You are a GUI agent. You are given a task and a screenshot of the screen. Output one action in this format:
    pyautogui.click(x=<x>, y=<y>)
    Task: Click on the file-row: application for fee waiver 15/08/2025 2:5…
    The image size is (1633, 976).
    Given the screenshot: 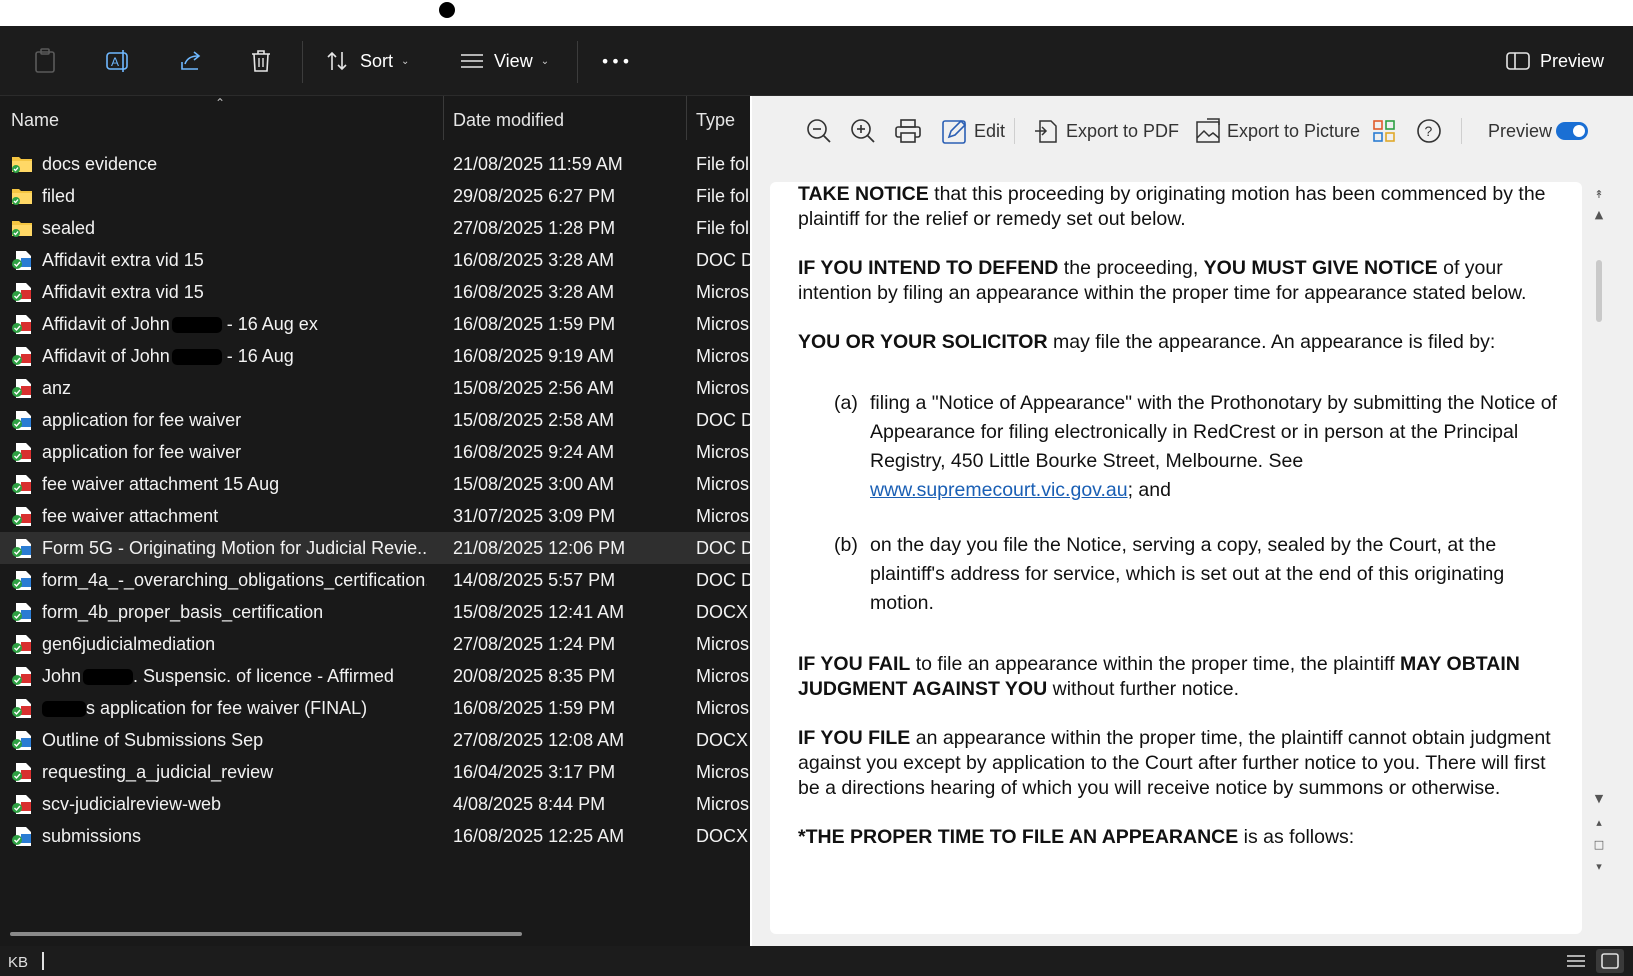 What is the action you would take?
    pyautogui.click(x=375, y=420)
    